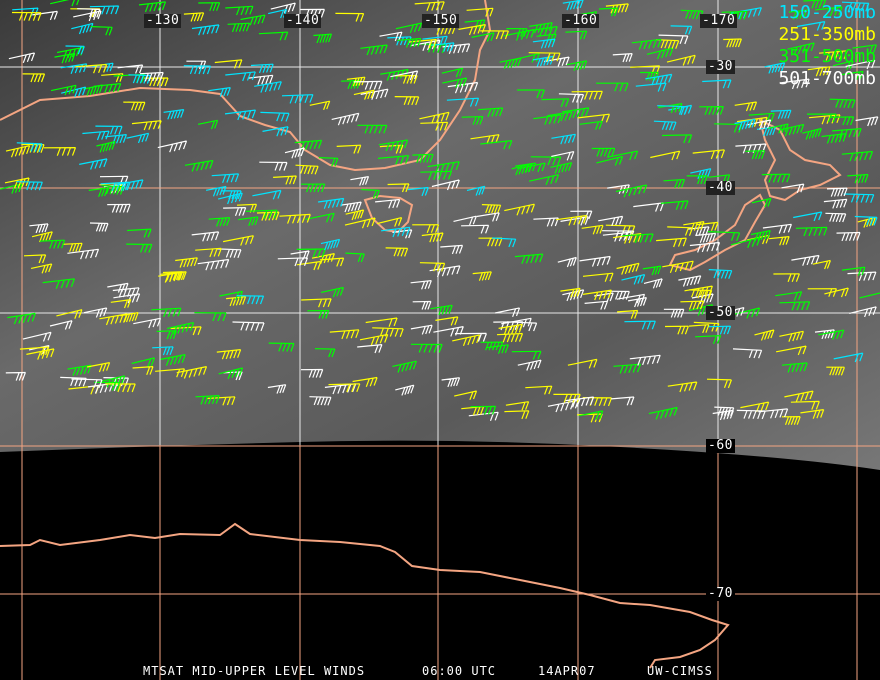  Describe the element at coordinates (827, 12) in the screenshot. I see `legend-150-250mb: 150-250mb` at that location.